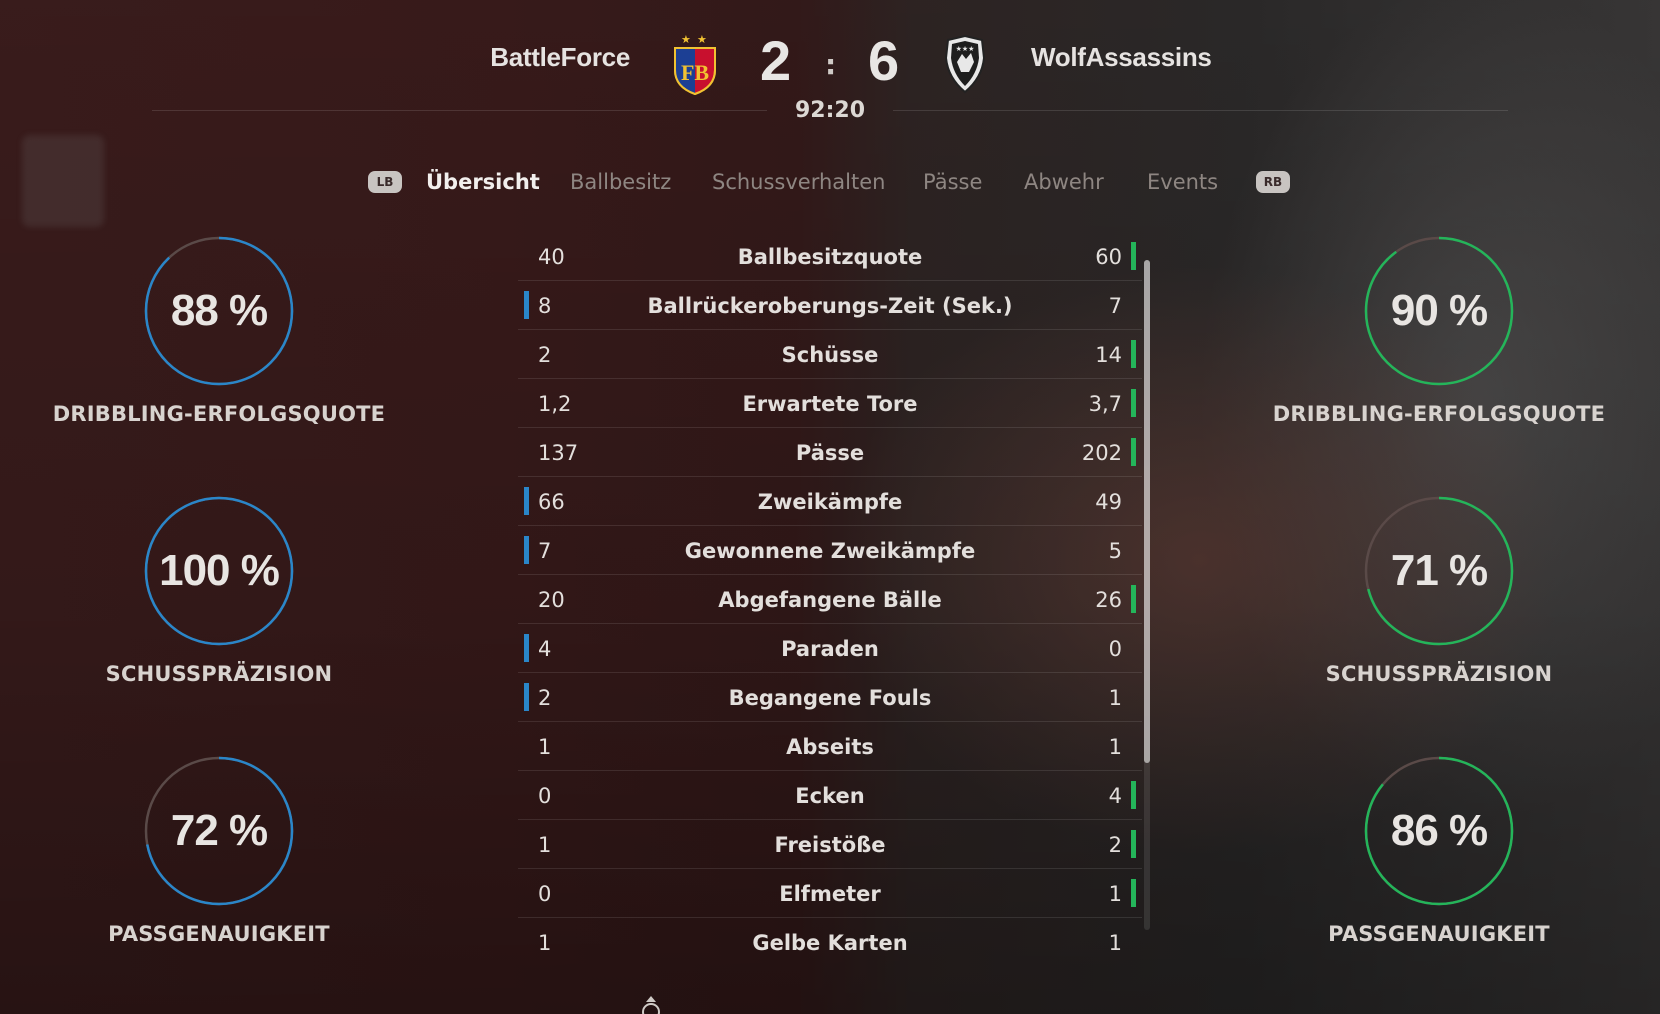 This screenshot has height=1014, width=1660. I want to click on away-stat-value: 2, so click(1115, 845).